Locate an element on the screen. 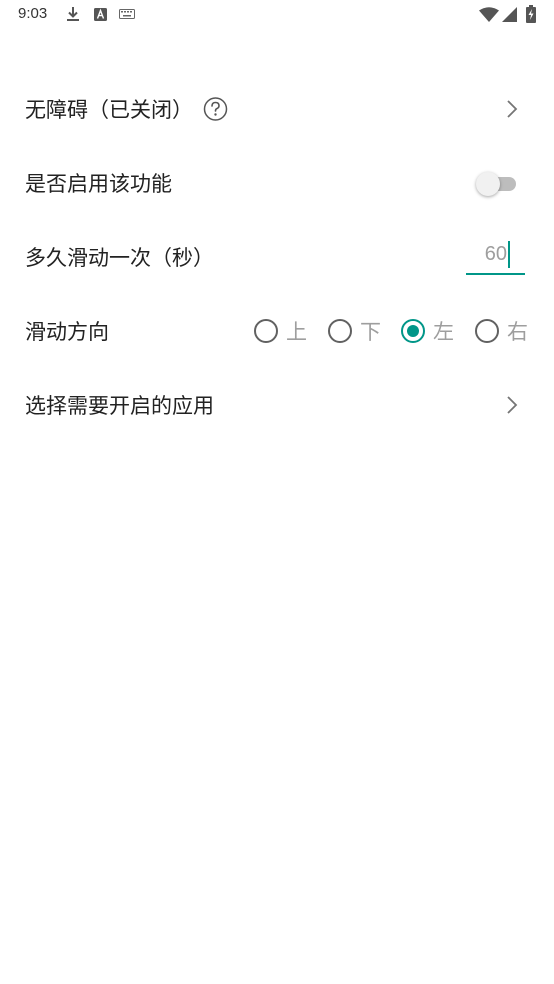 The width and height of the screenshot is (554, 984). status-time: 9:03 is located at coordinates (33, 13).